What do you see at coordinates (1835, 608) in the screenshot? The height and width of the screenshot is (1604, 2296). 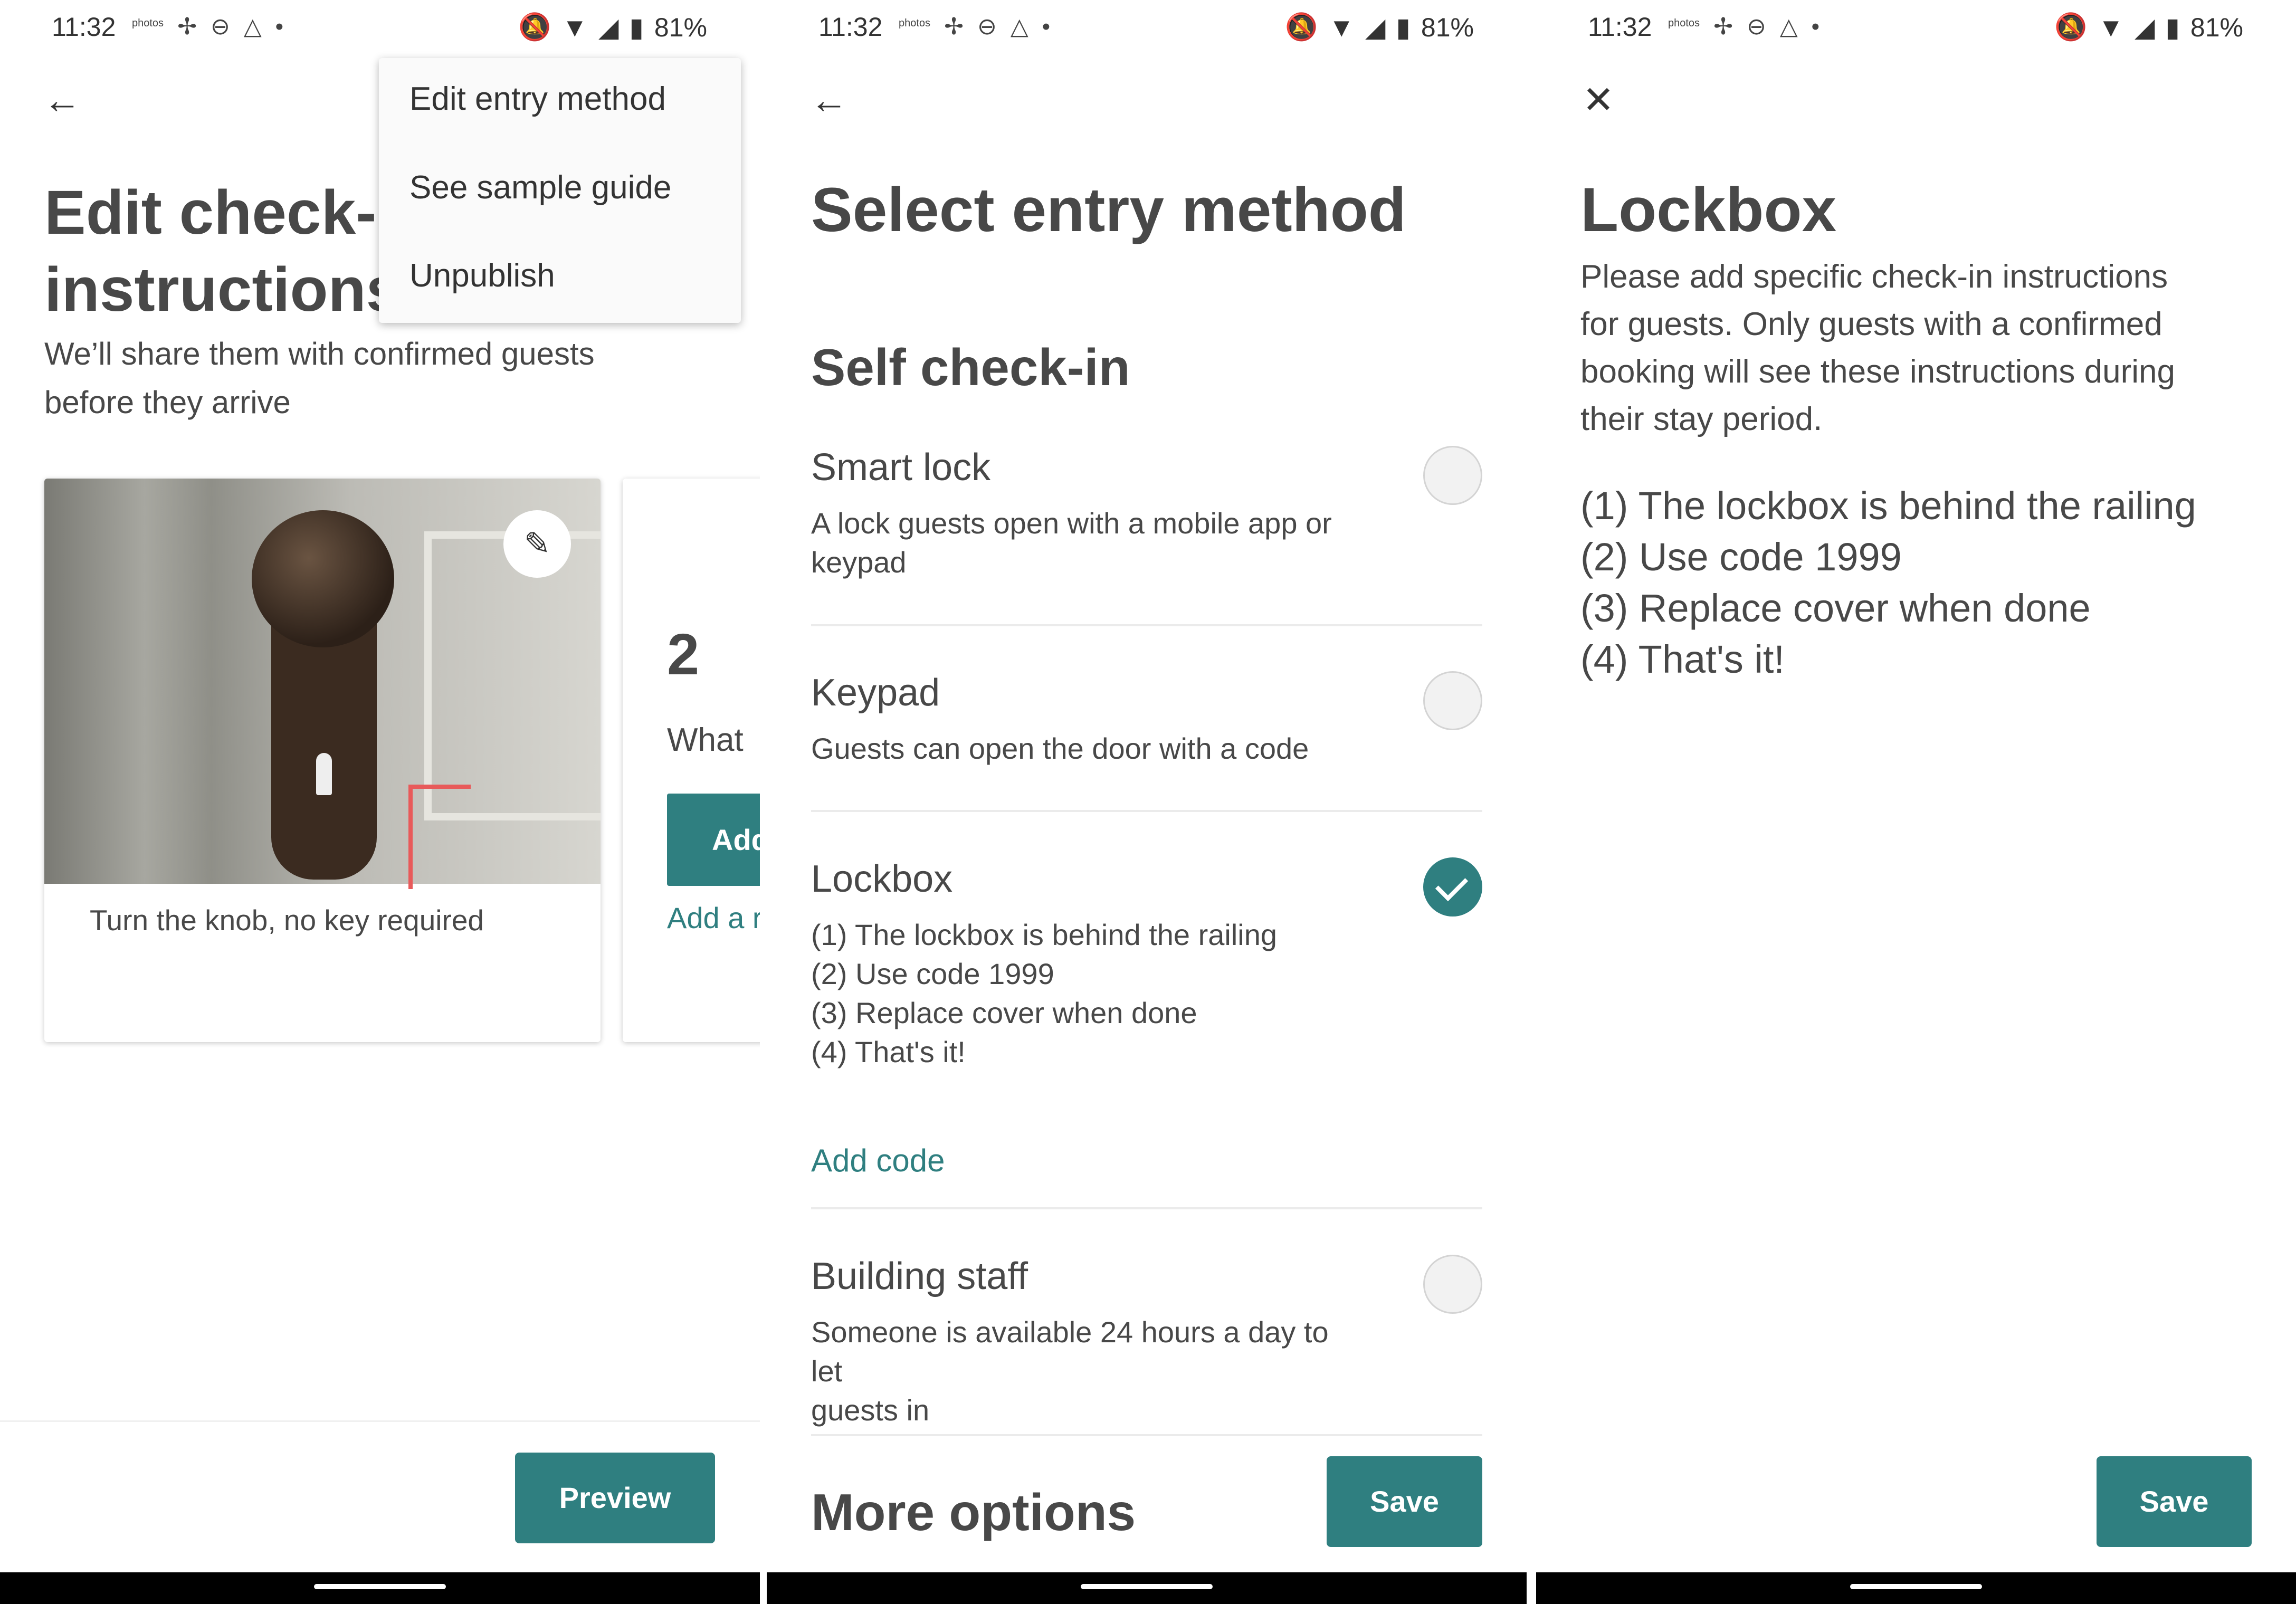 I see `instruction-step: (3) Replace cover when done` at bounding box center [1835, 608].